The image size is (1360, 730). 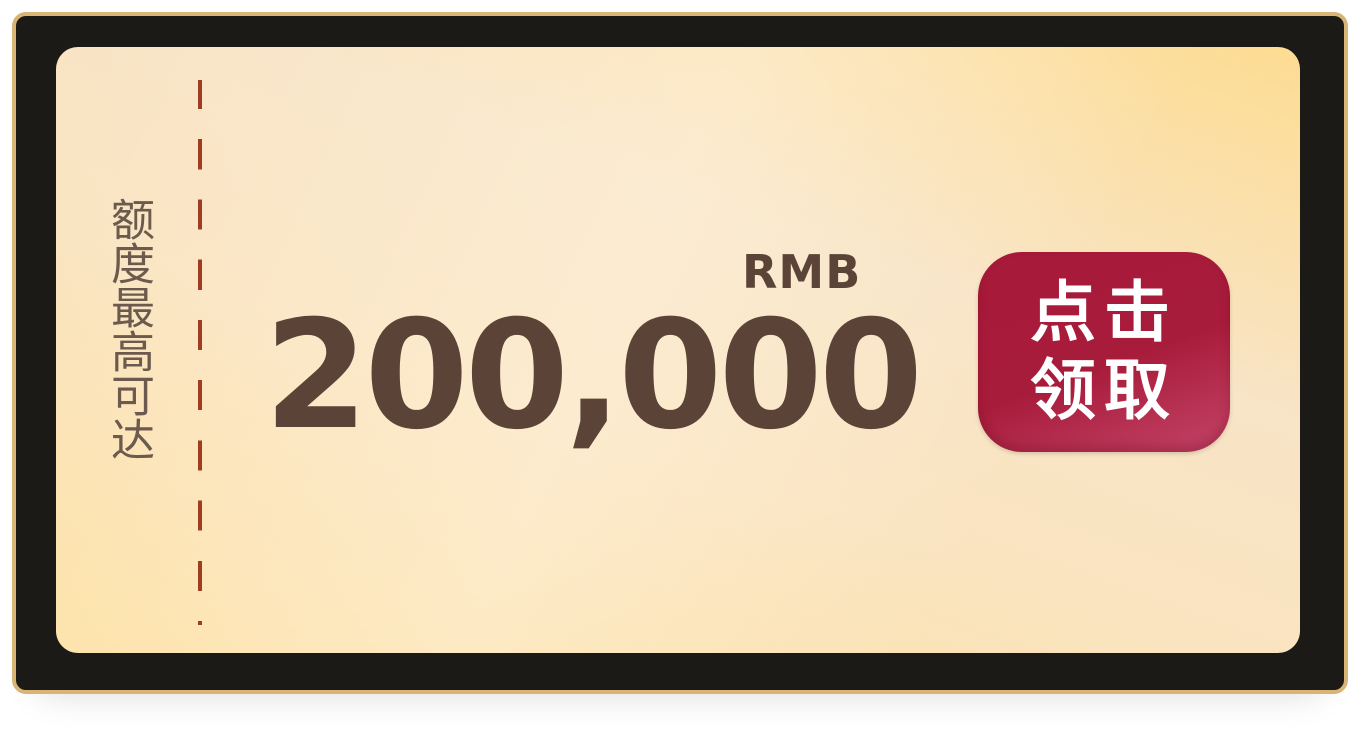 What do you see at coordinates (593, 376) in the screenshot?
I see `credit-amount: 200,000` at bounding box center [593, 376].